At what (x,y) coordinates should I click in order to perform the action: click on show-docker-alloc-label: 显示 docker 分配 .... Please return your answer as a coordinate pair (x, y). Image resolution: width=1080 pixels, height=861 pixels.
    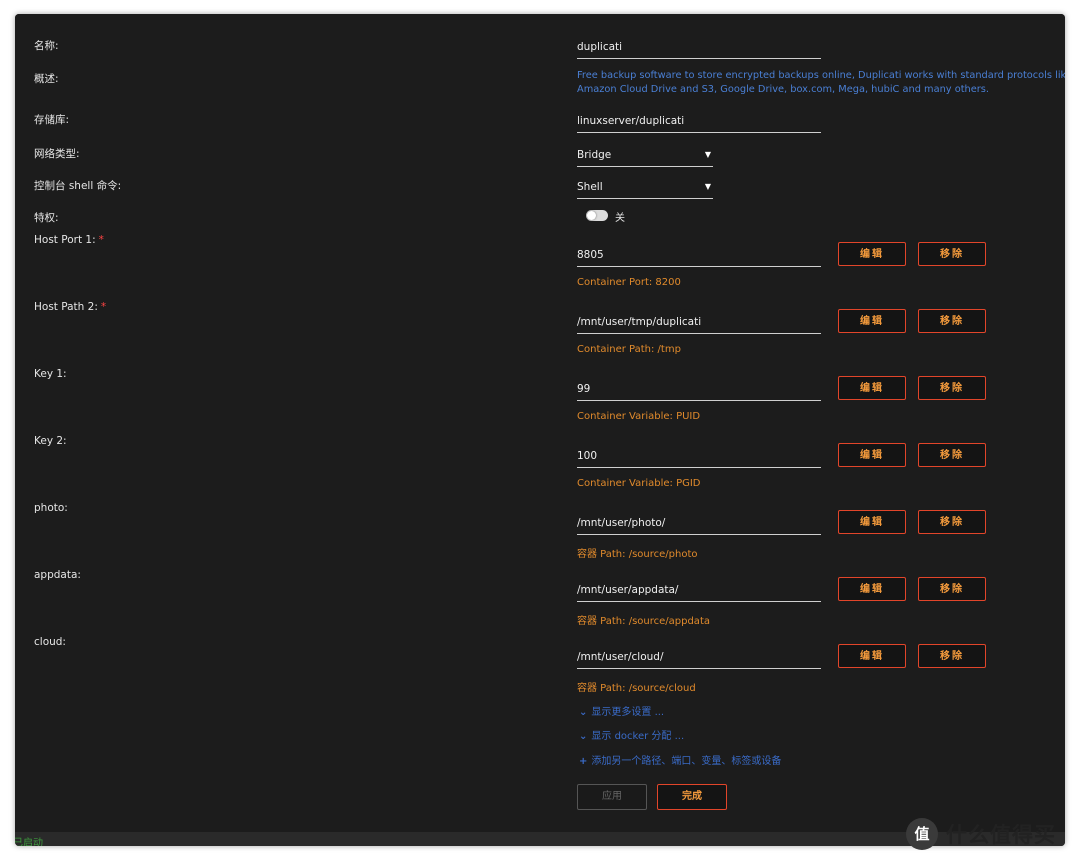
    Looking at the image, I should click on (638, 736).